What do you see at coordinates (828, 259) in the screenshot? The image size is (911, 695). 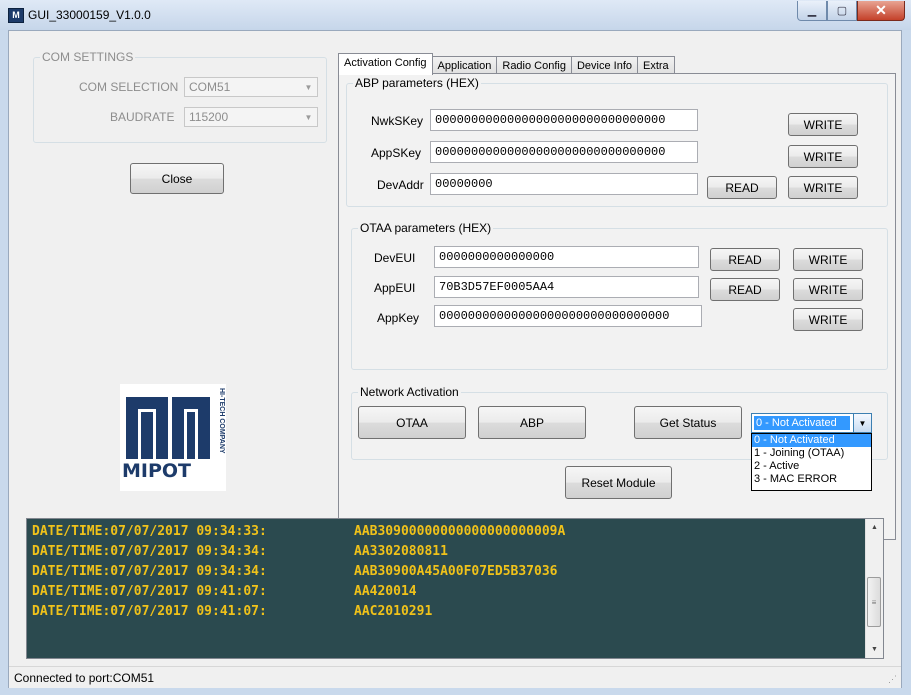 I see `deveui-write-button: WRITE` at bounding box center [828, 259].